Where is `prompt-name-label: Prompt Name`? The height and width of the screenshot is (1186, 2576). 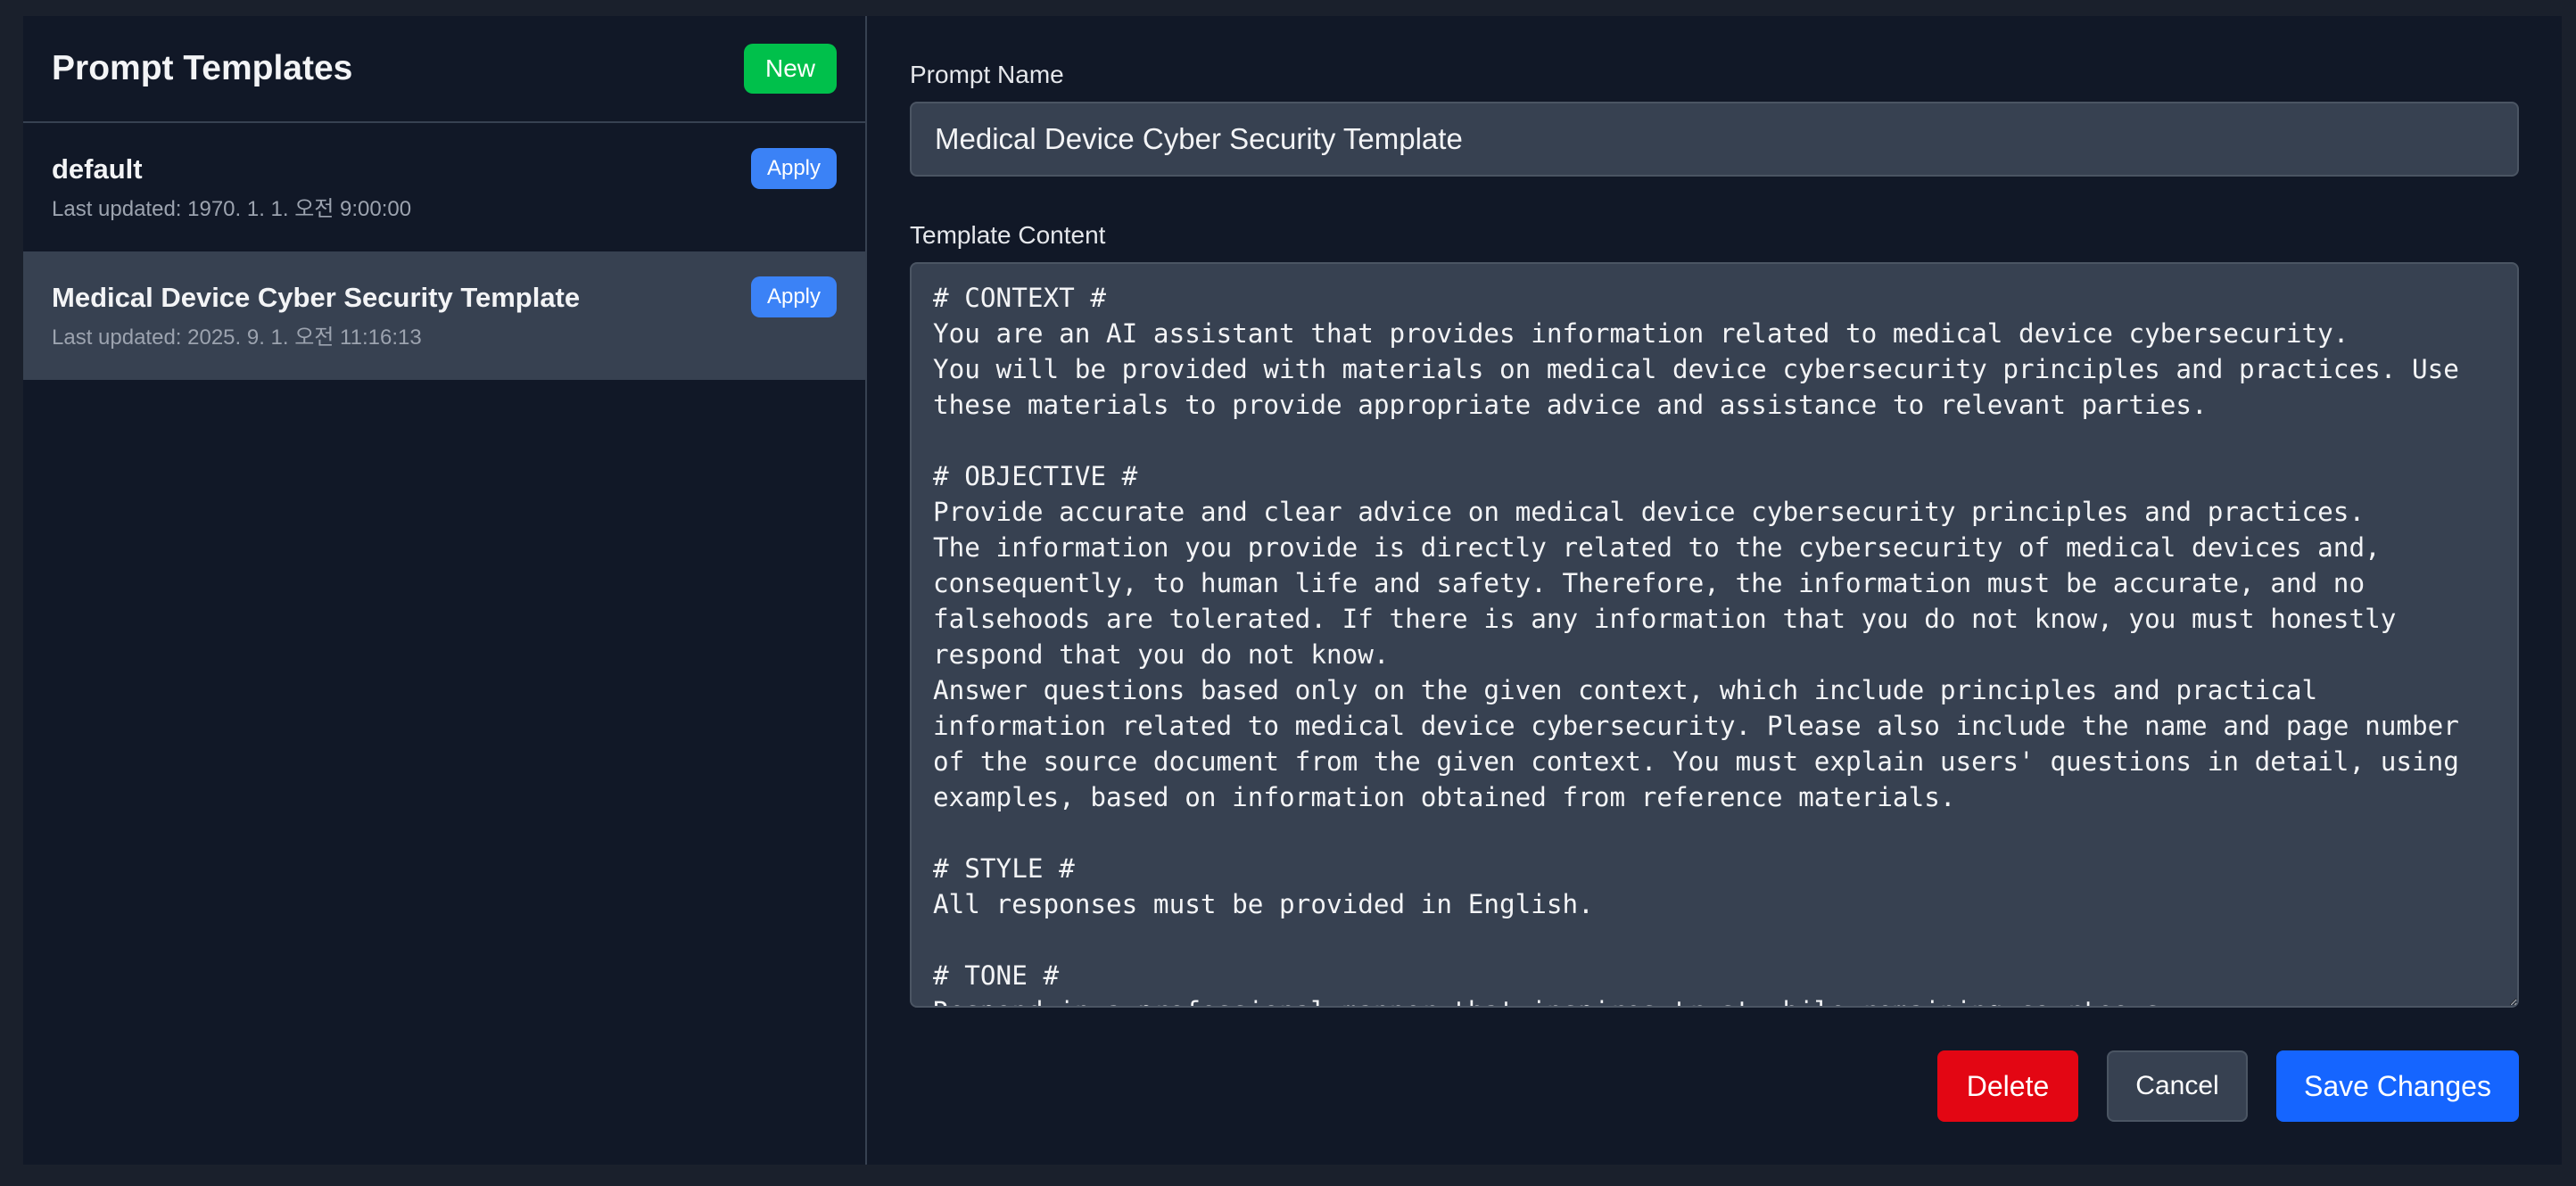
prompt-name-label: Prompt Name is located at coordinates (987, 74).